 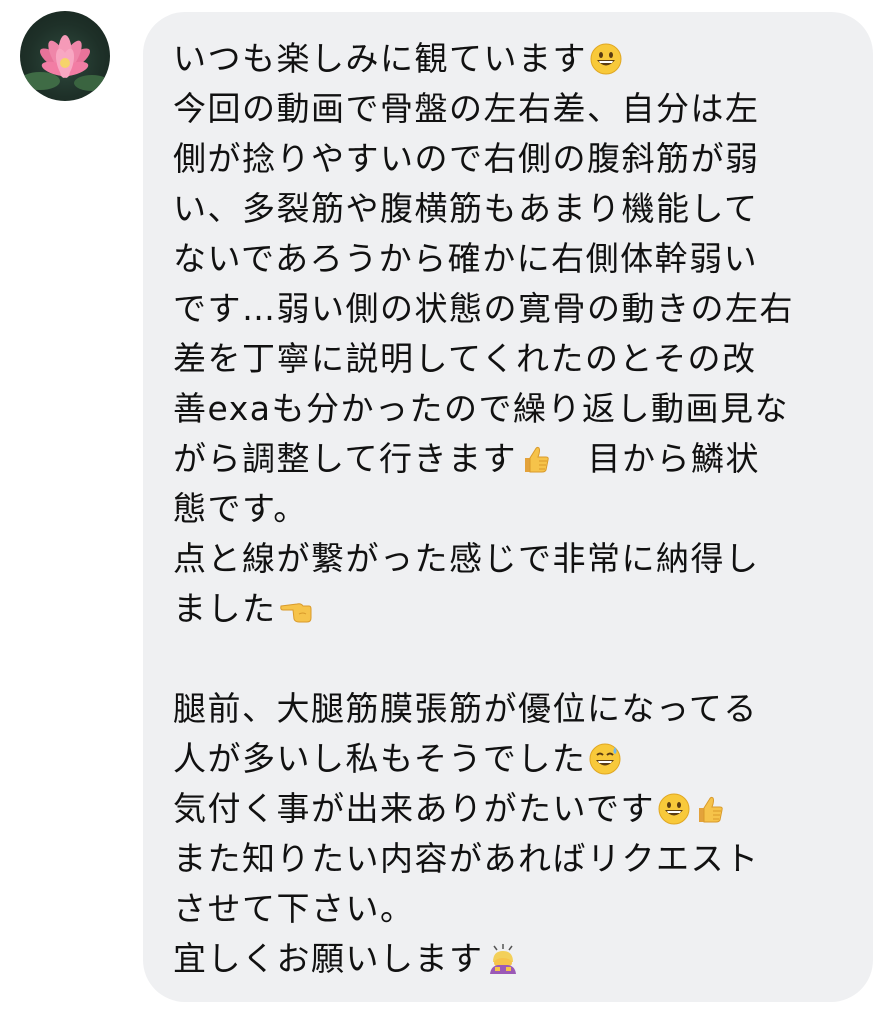 What do you see at coordinates (465, 358) in the screenshot?
I see `message-line: 差を丁寧に説明してくれたのとその改` at bounding box center [465, 358].